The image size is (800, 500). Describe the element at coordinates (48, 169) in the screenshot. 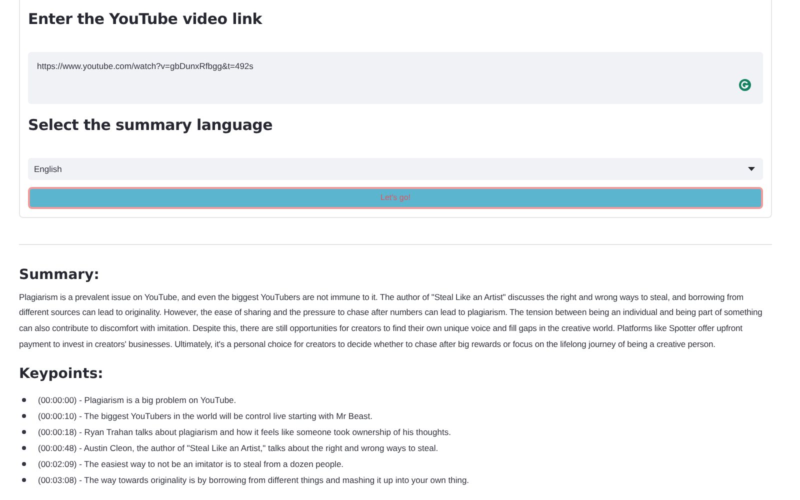

I see `select-value: English` at that location.